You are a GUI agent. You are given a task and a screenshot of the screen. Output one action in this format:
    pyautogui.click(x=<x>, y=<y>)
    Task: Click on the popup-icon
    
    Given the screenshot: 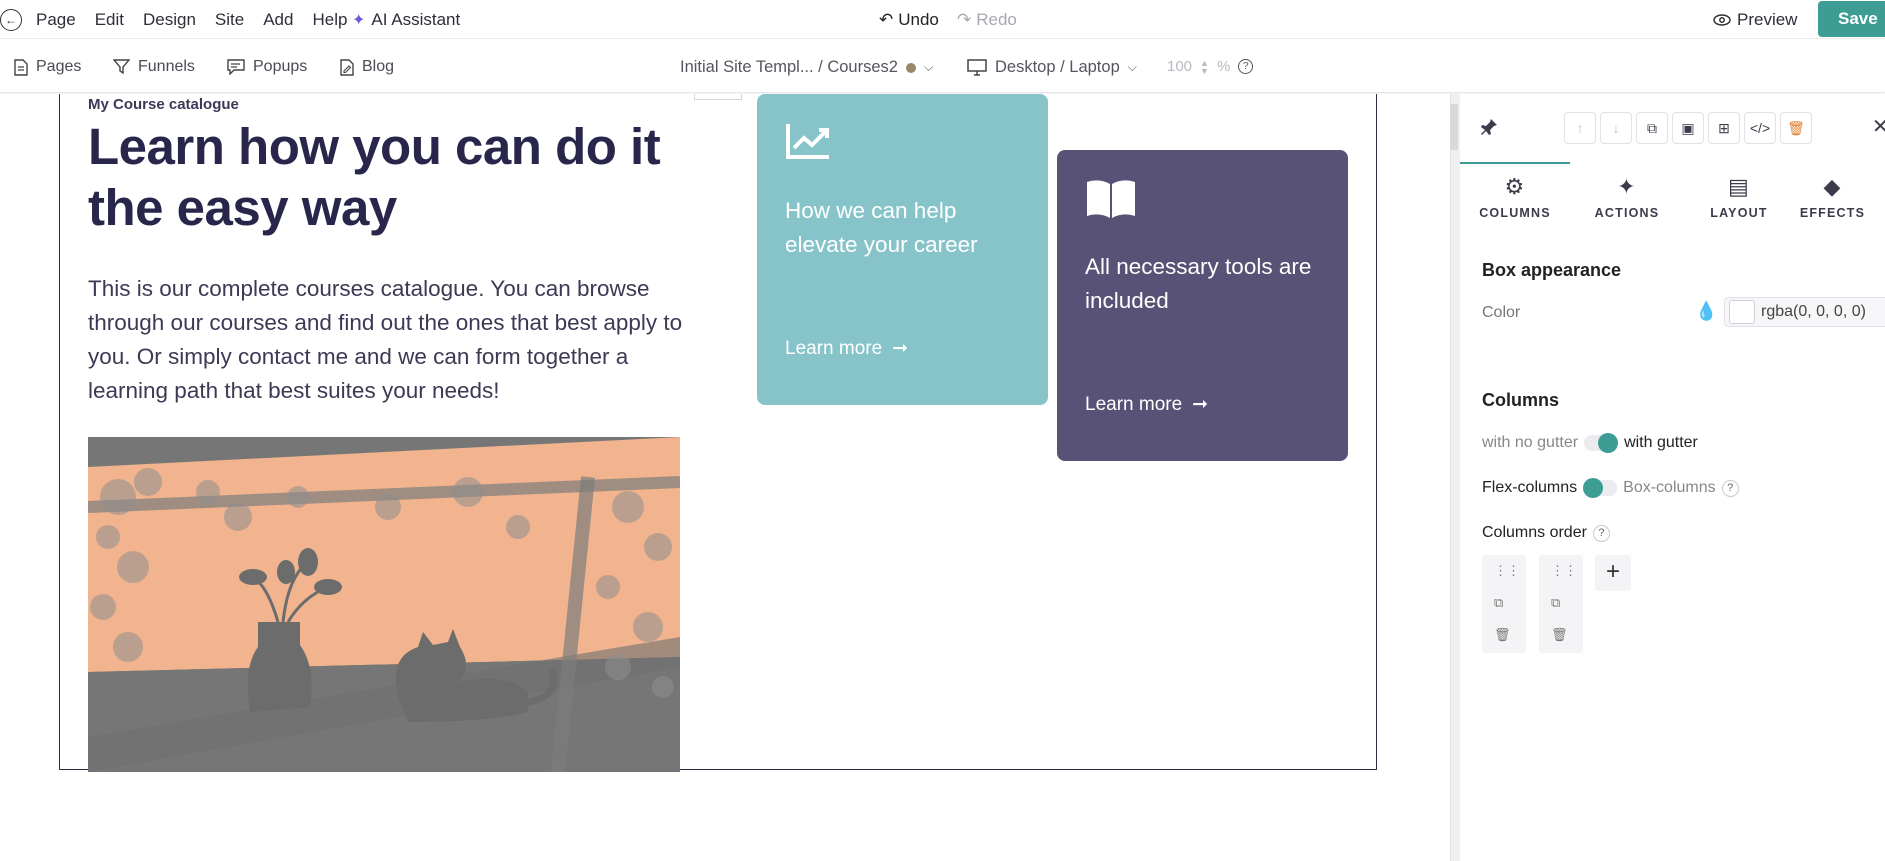 What is the action you would take?
    pyautogui.click(x=236, y=67)
    